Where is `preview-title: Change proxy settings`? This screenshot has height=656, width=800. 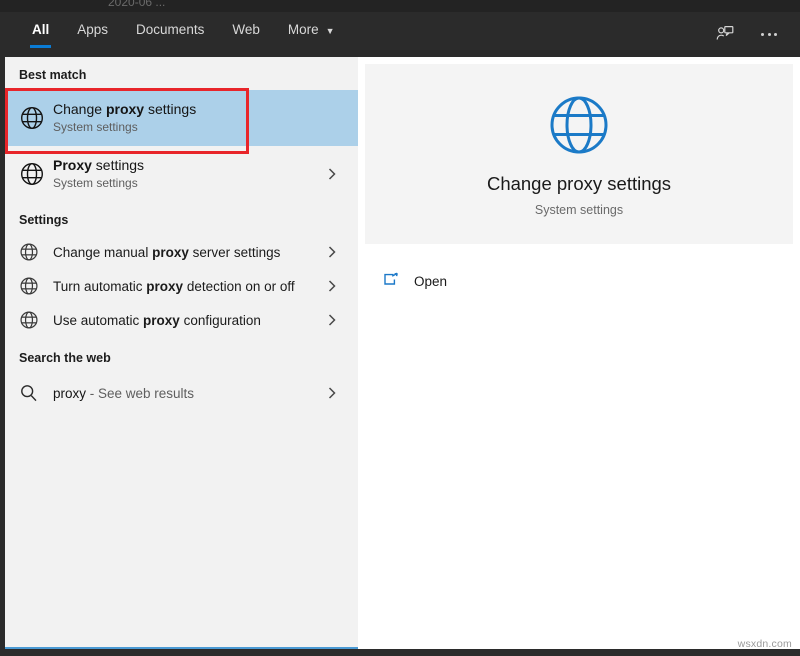 preview-title: Change proxy settings is located at coordinates (579, 183).